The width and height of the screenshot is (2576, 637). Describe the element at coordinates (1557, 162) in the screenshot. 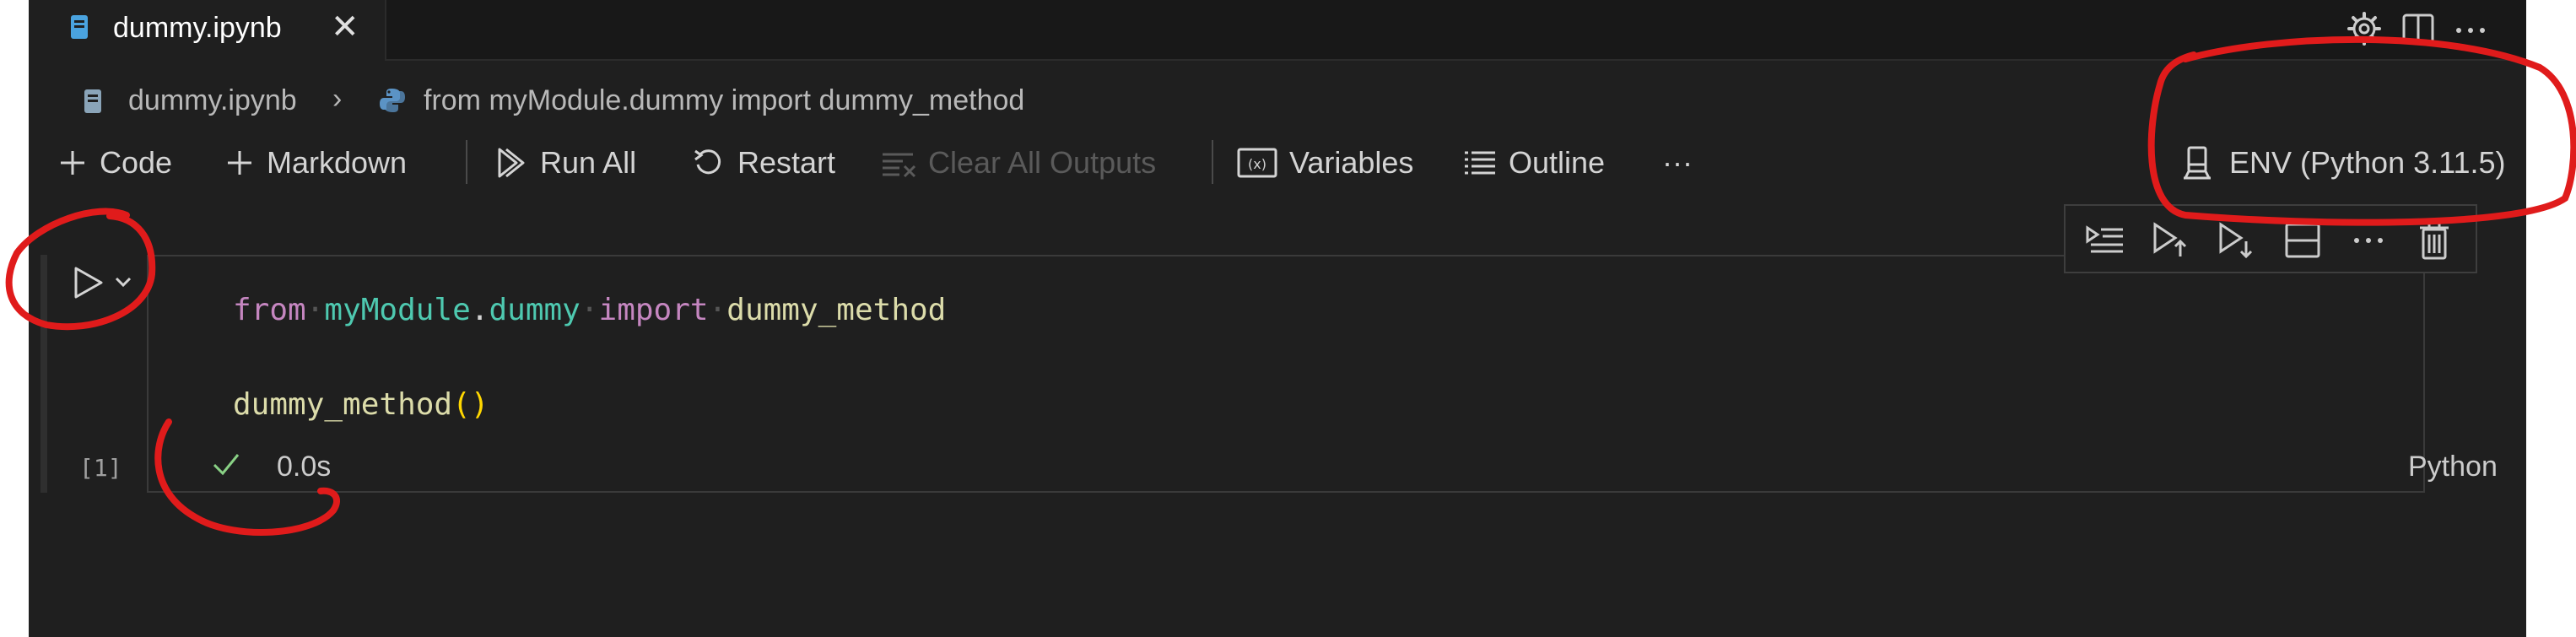

I see `outline-label: Outline` at that location.